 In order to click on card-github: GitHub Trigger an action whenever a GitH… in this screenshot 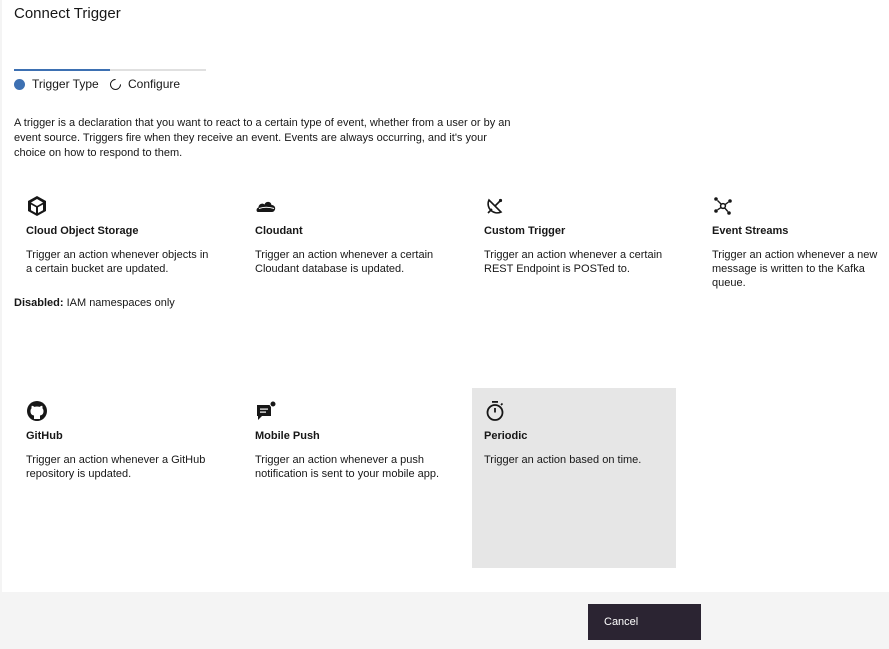, I will do `click(116, 478)`.